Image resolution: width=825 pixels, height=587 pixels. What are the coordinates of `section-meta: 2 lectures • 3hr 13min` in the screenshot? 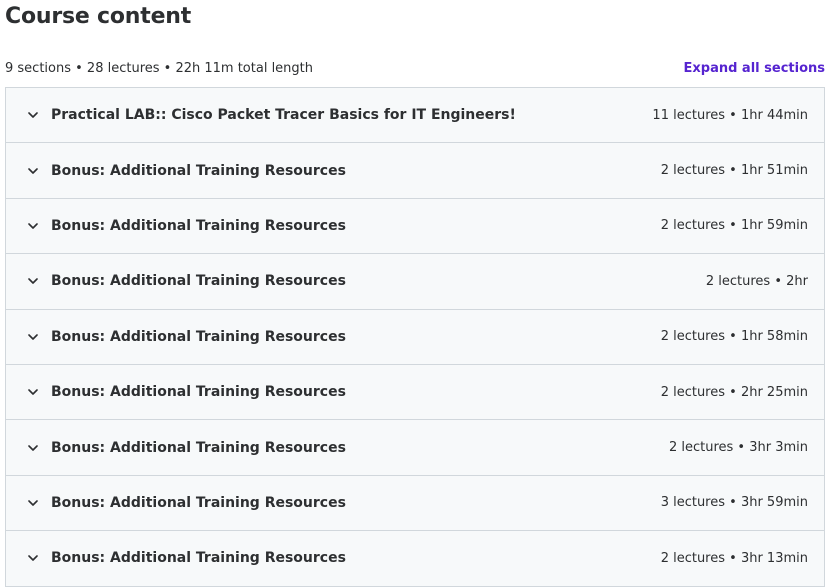 It's located at (734, 558).